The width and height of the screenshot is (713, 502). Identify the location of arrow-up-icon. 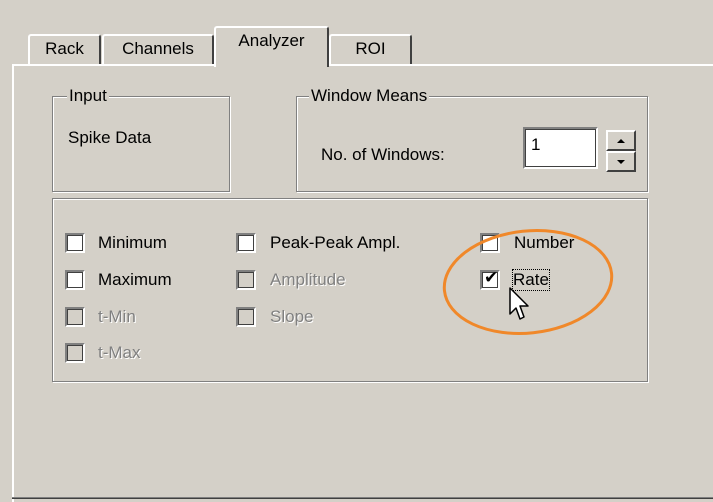
(621, 140).